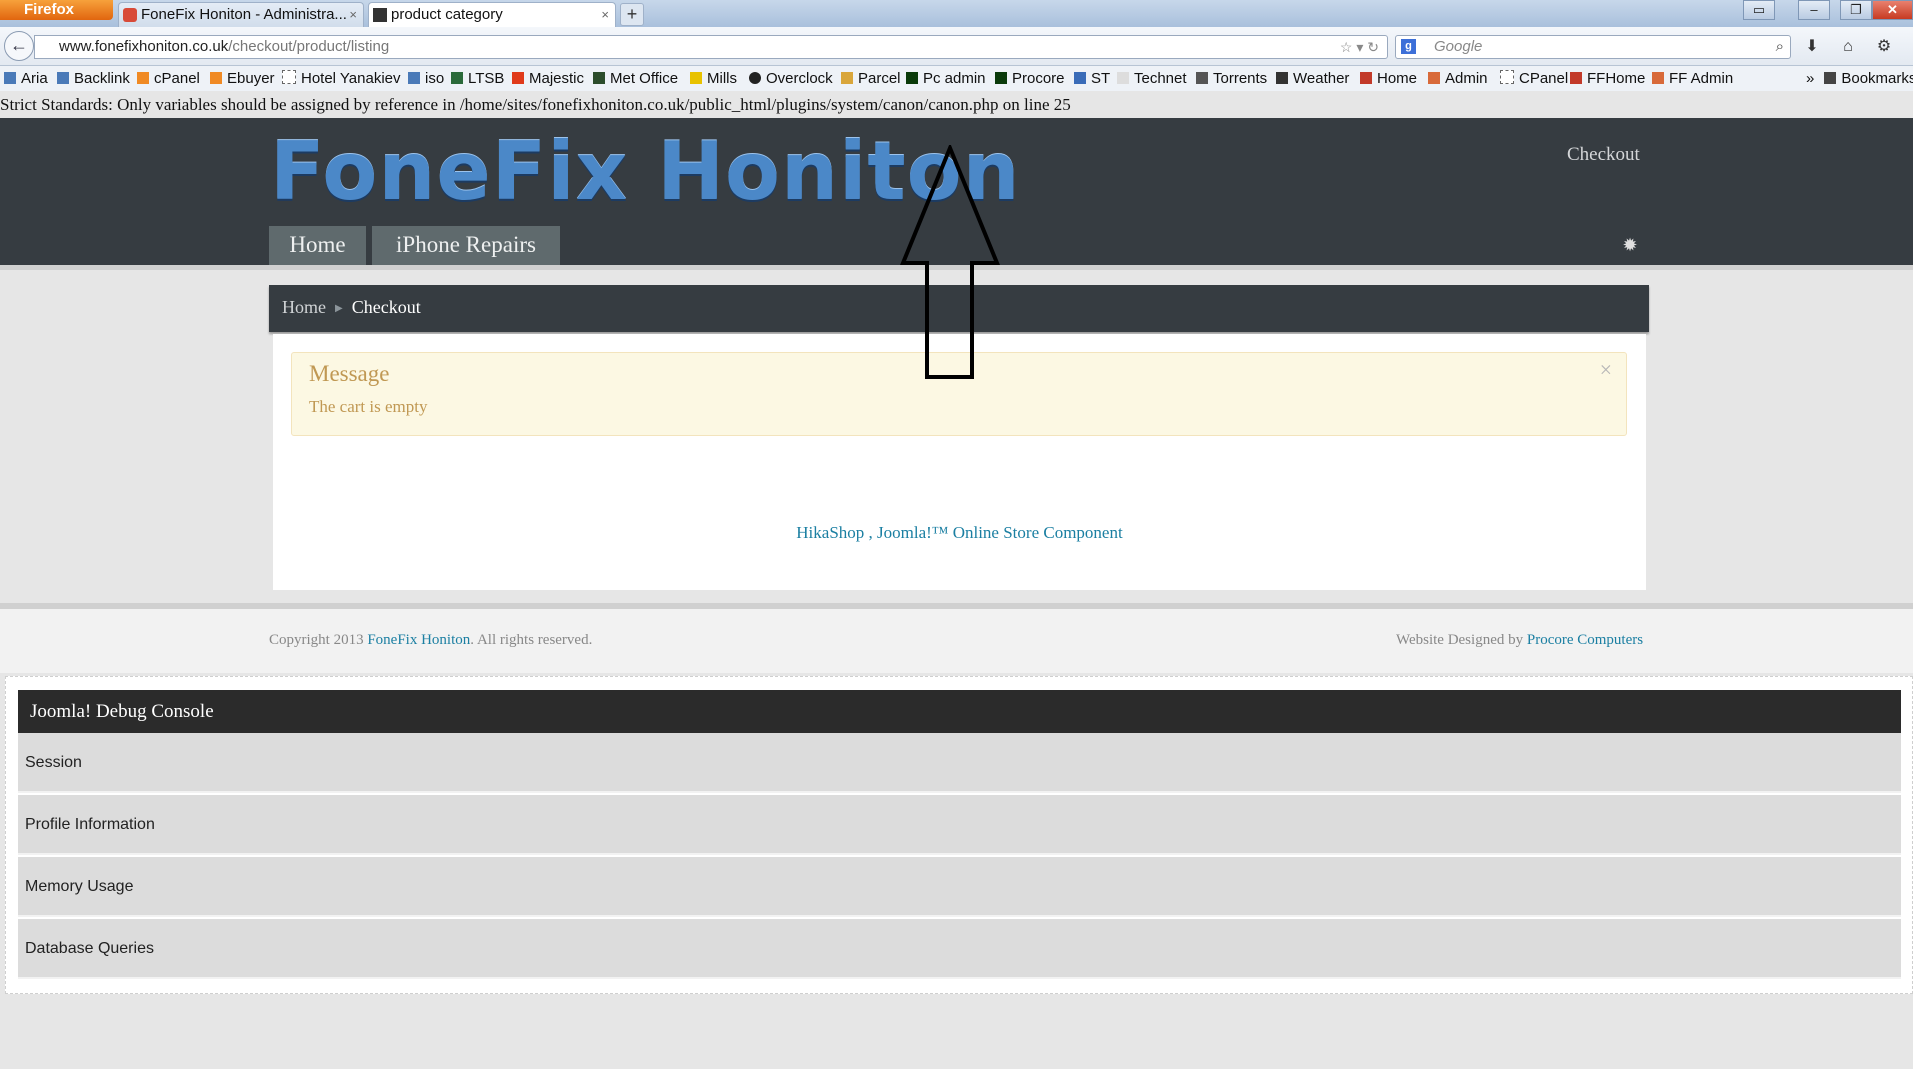 This screenshot has height=1069, width=1913. I want to click on page-icon, so click(380, 15).